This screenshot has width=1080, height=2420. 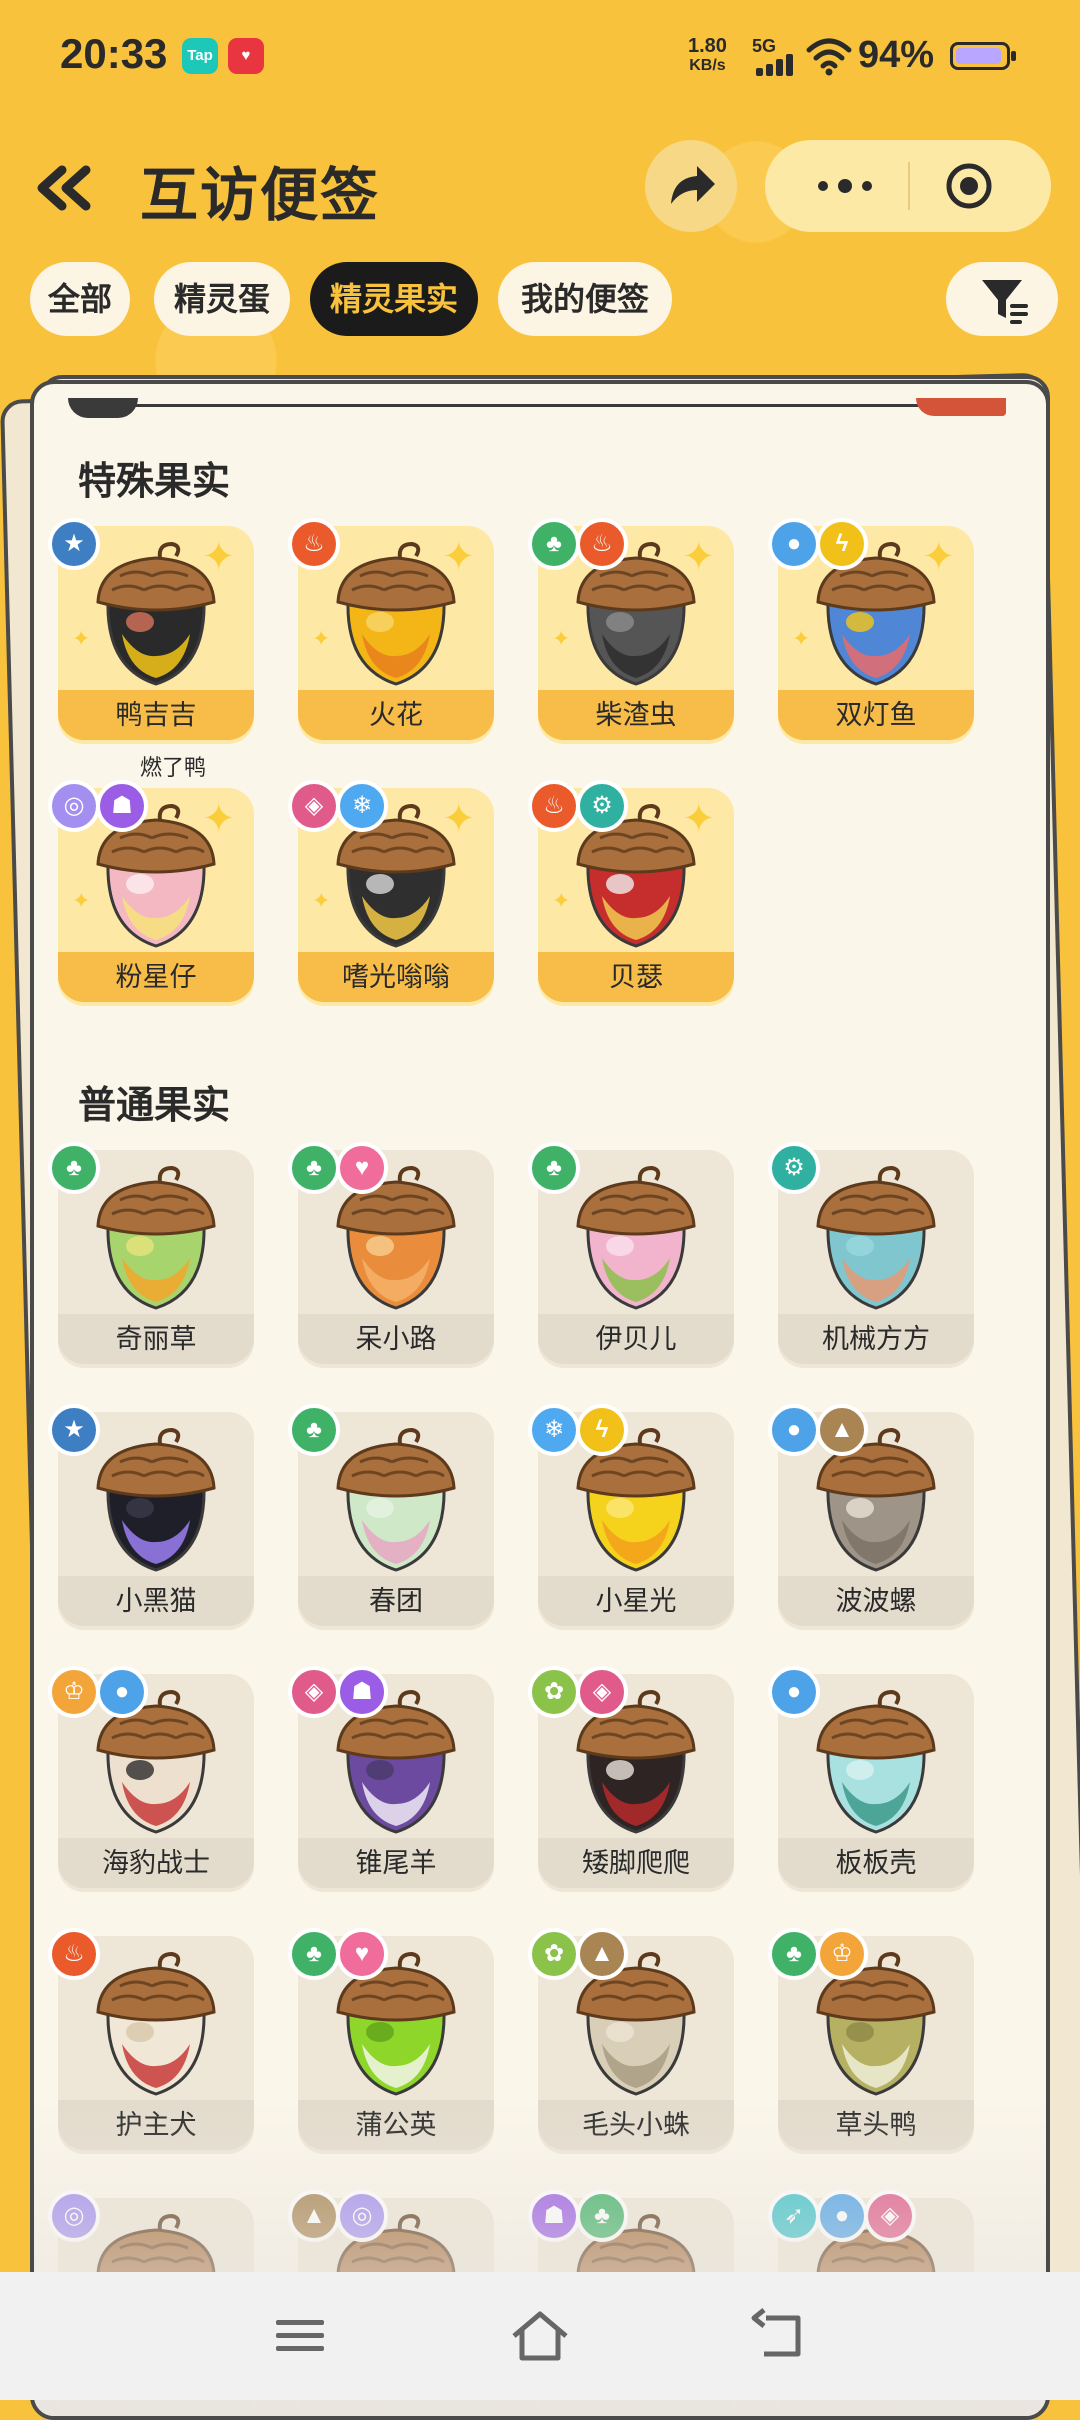 I want to click on back-arrow-icon, so click(x=780, y=2336).